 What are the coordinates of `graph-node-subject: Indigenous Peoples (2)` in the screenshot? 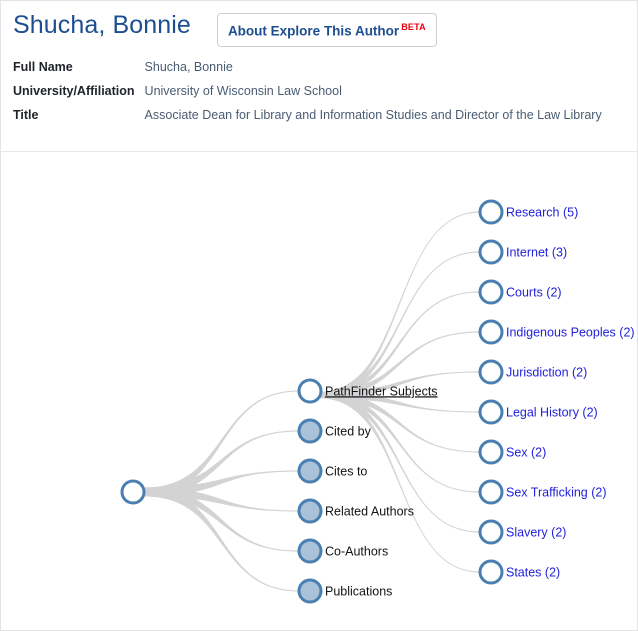 It's located at (556, 332).